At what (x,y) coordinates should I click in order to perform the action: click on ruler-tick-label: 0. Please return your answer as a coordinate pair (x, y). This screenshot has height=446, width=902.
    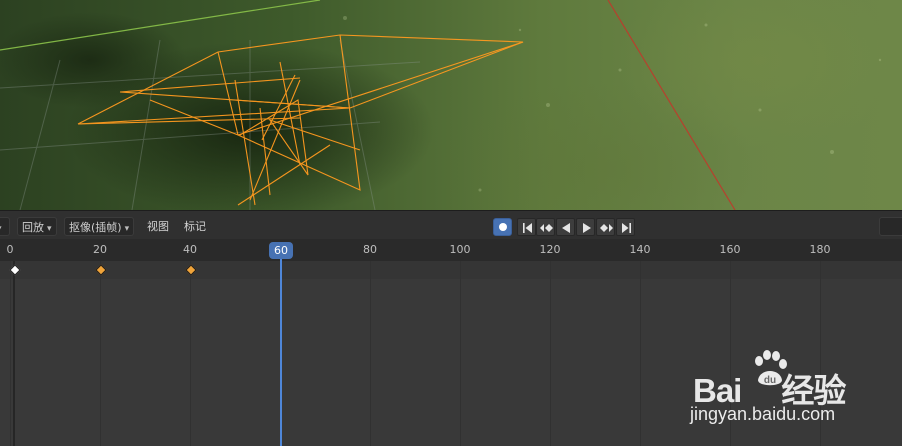
    Looking at the image, I should click on (10, 249).